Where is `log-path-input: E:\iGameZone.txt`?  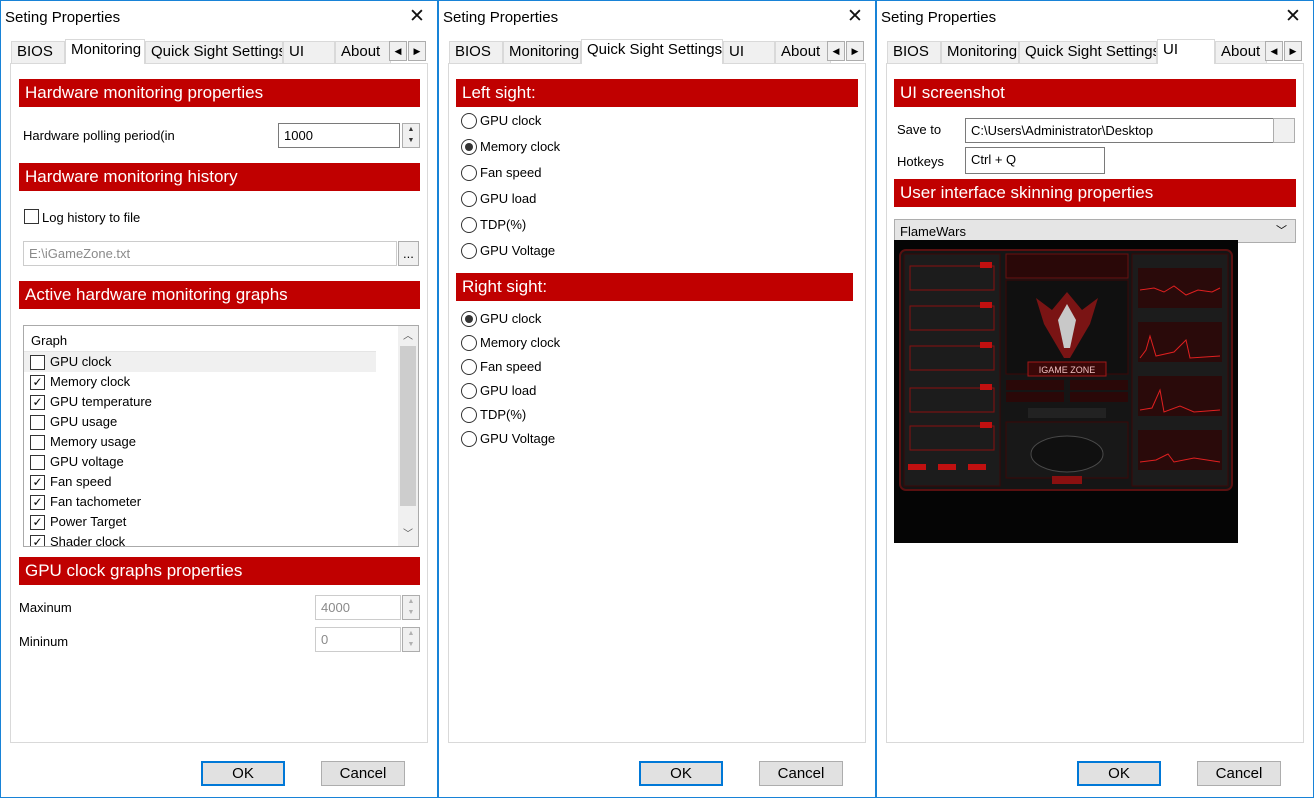
log-path-input: E:\iGameZone.txt is located at coordinates (210, 253).